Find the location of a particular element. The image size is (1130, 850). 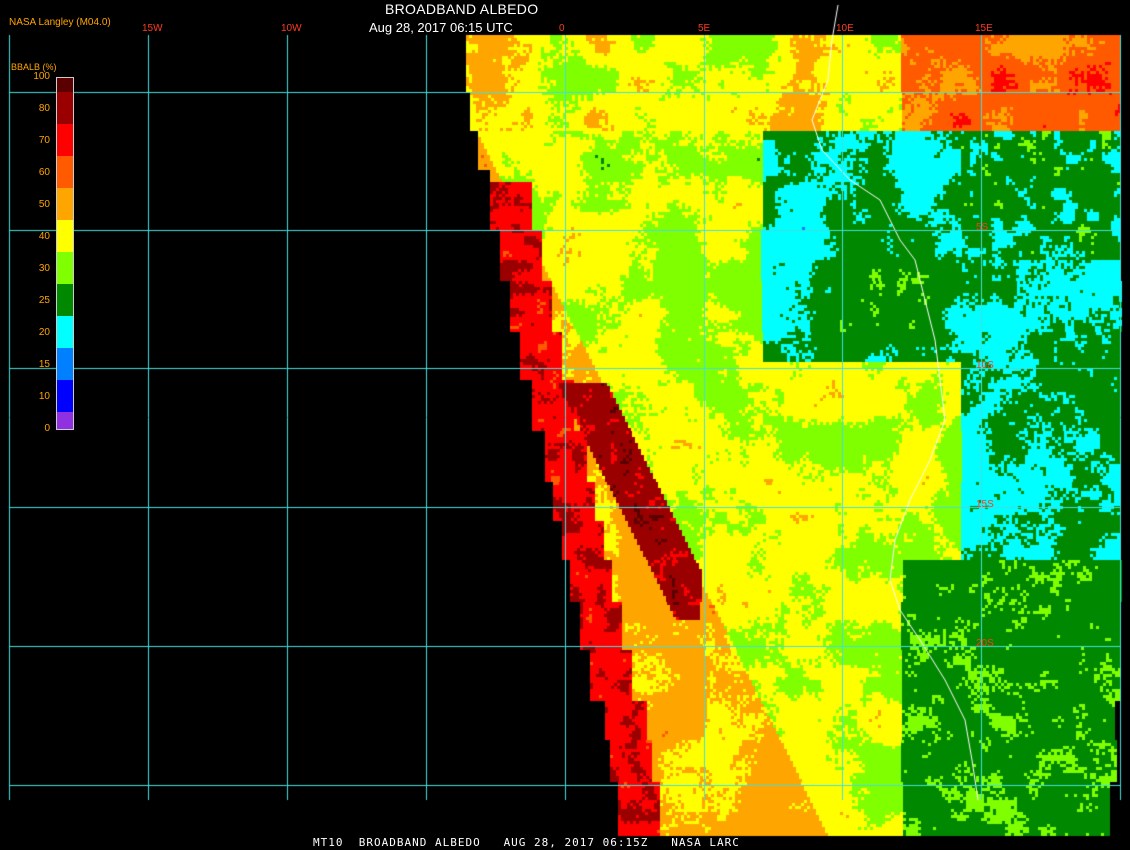

legend-tick-label: 80 is located at coordinates (44, 108).